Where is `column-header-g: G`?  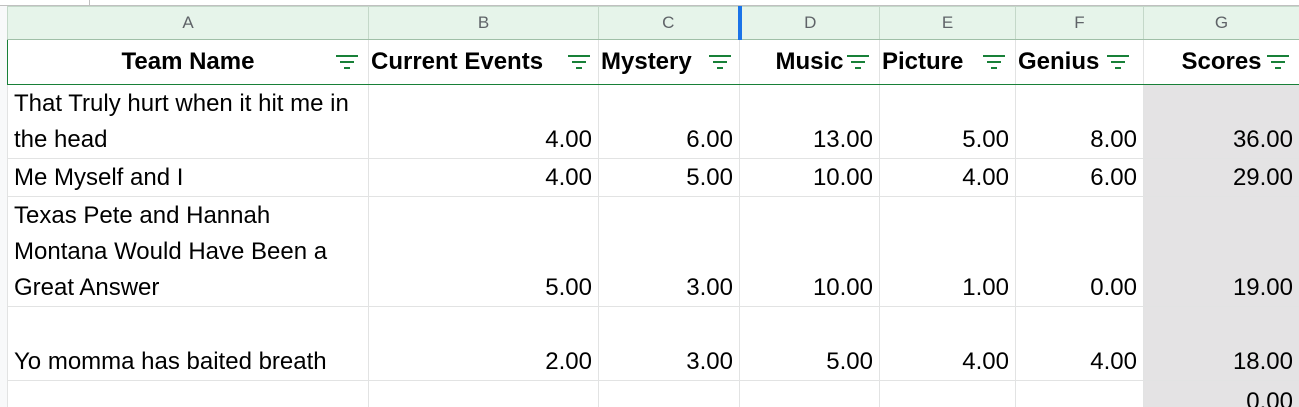 column-header-g: G is located at coordinates (1221, 23).